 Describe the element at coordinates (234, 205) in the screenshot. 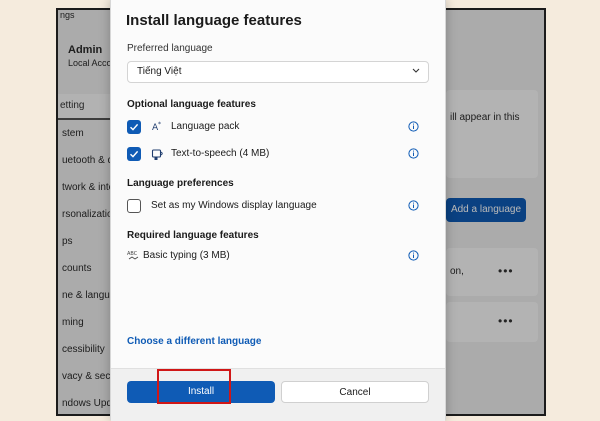

I see `display-language-label: Set as my Windows display language` at that location.